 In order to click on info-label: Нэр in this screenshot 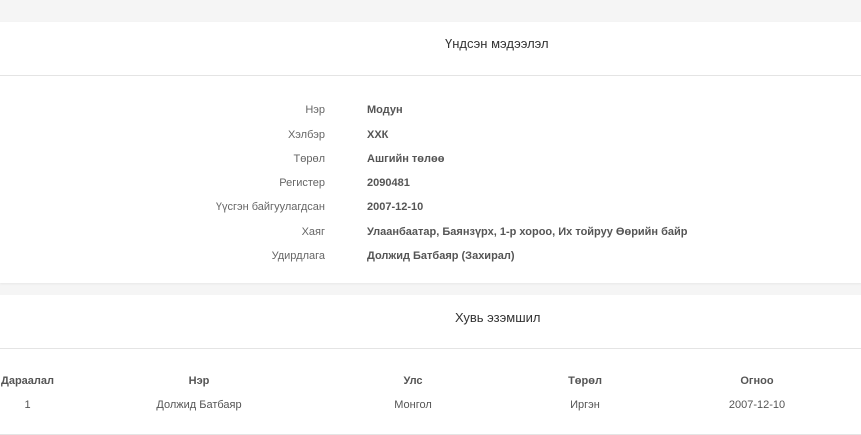, I will do `click(315, 110)`.